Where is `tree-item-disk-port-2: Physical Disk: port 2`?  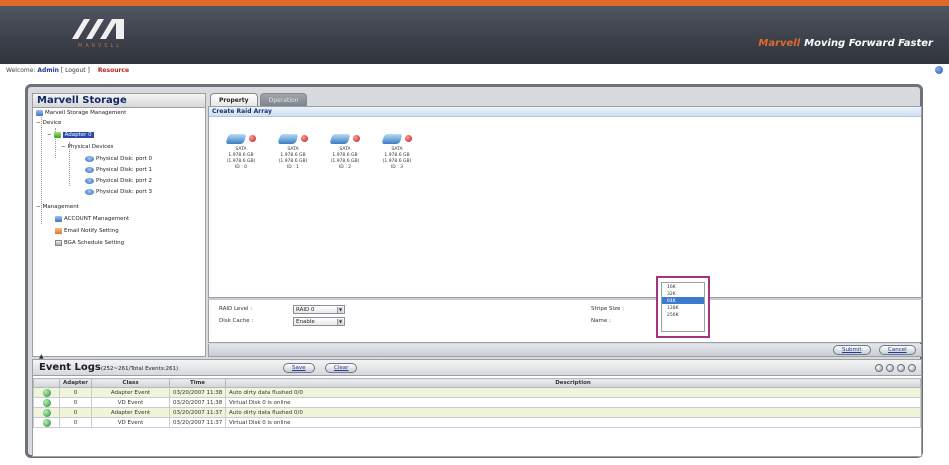 tree-item-disk-port-2: Physical Disk: port 2 is located at coordinates (118, 181).